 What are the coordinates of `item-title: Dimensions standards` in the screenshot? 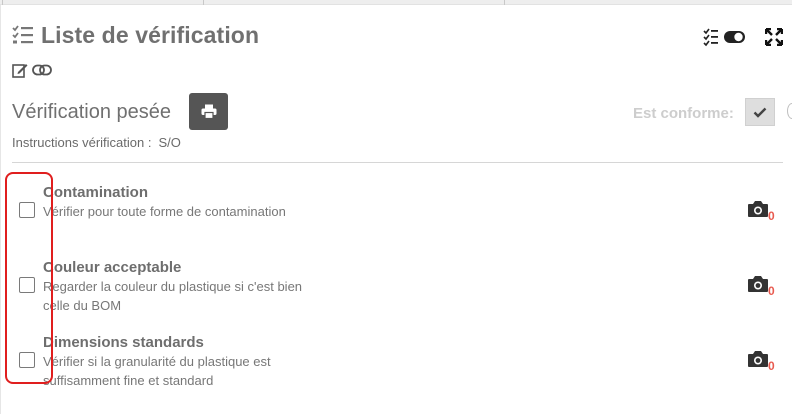 It's located at (123, 342).